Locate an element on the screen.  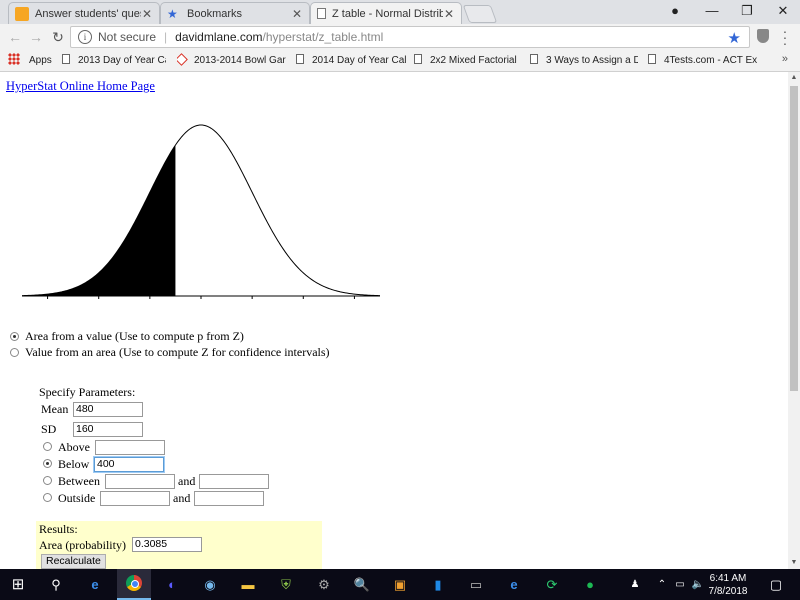
outside-low-input is located at coordinates (135, 498).